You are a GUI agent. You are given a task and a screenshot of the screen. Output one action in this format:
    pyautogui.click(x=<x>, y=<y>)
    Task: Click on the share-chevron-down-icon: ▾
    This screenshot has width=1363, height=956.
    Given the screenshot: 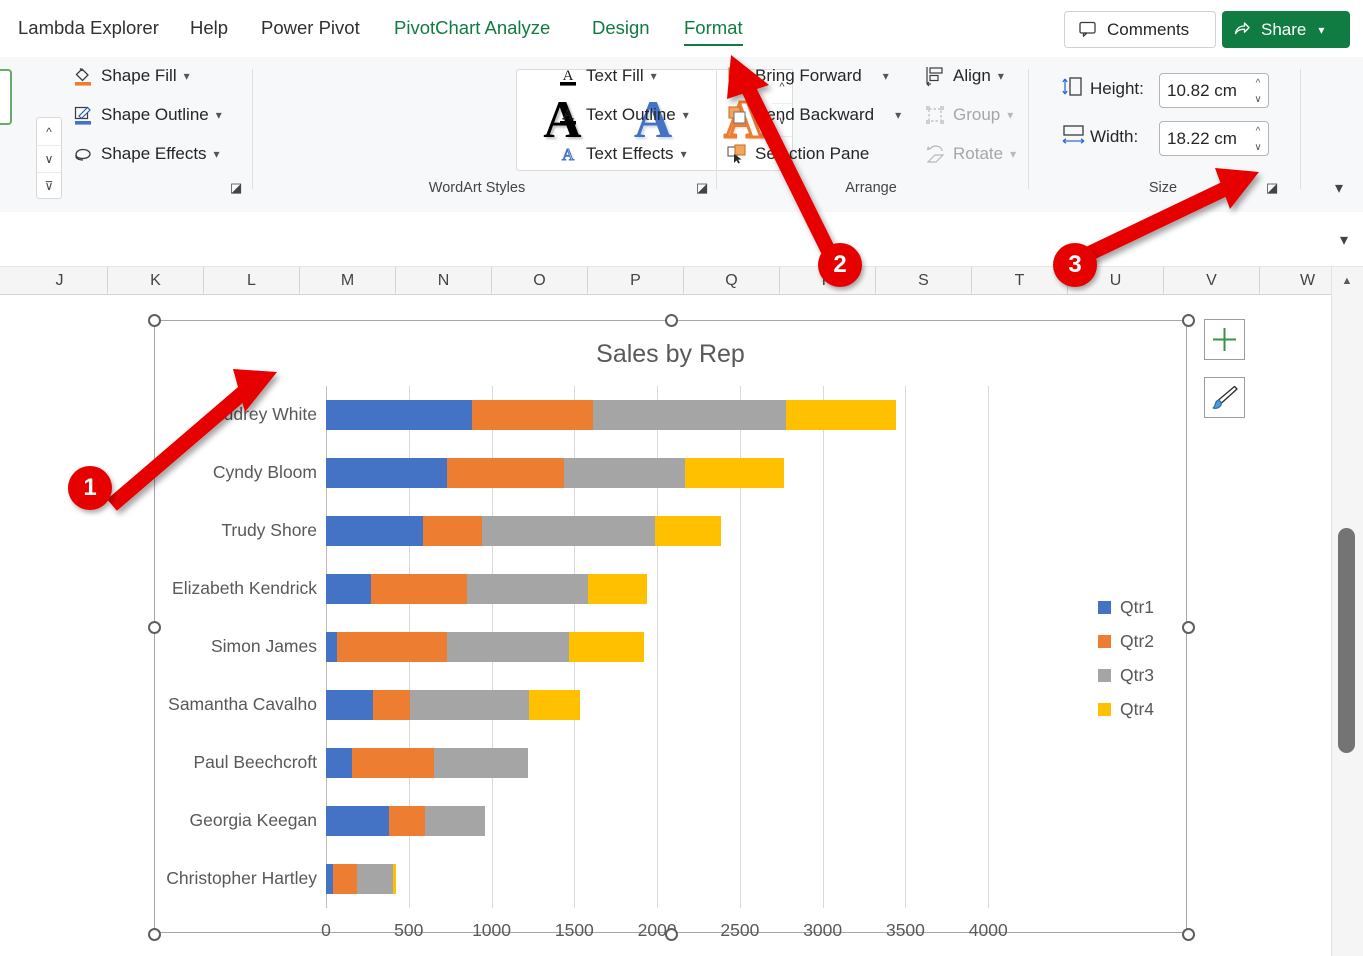 What is the action you would take?
    pyautogui.click(x=1321, y=30)
    